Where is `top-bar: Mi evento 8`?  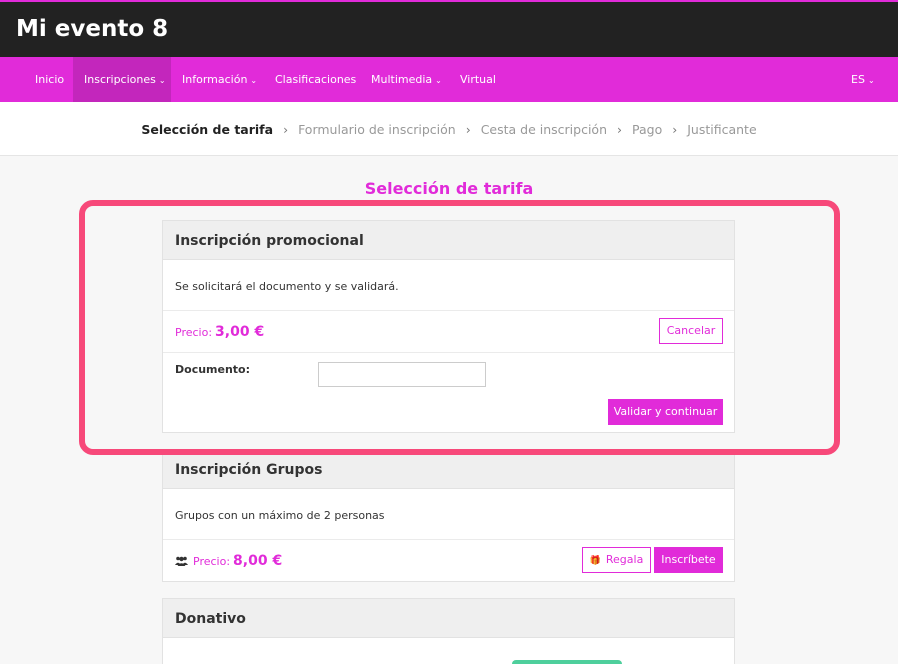
top-bar: Mi evento 8 is located at coordinates (449, 28).